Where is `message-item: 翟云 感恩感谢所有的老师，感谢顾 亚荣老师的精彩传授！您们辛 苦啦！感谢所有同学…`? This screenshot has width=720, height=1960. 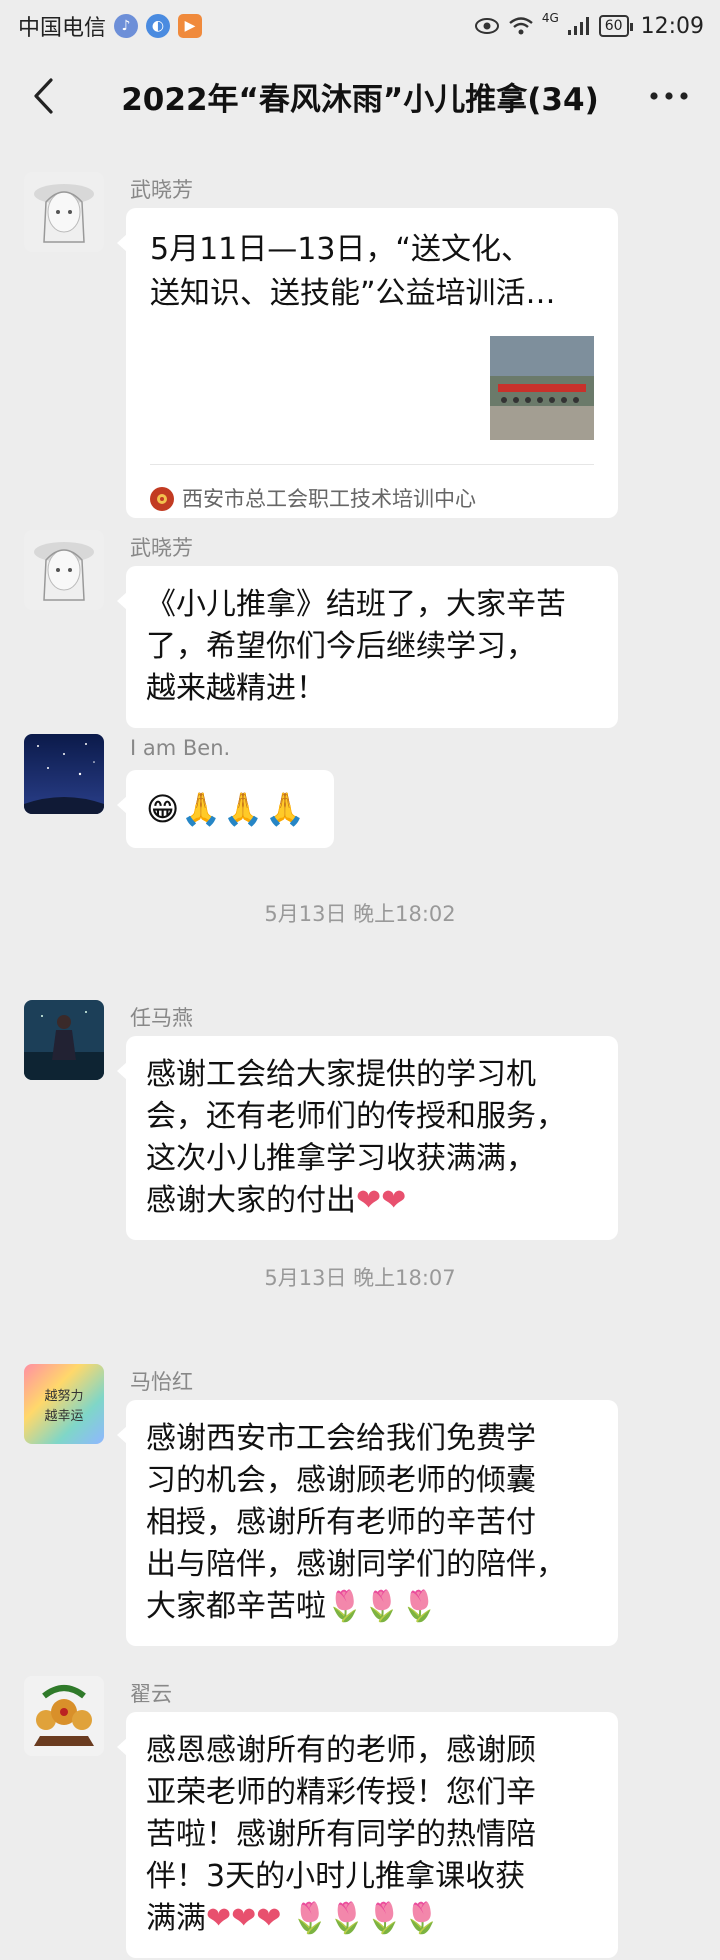 message-item: 翟云 感恩感谢所有的老师，感谢顾 亚荣老师的精彩传授！您们辛 苦啦！感谢所有同学… is located at coordinates (360, 1818).